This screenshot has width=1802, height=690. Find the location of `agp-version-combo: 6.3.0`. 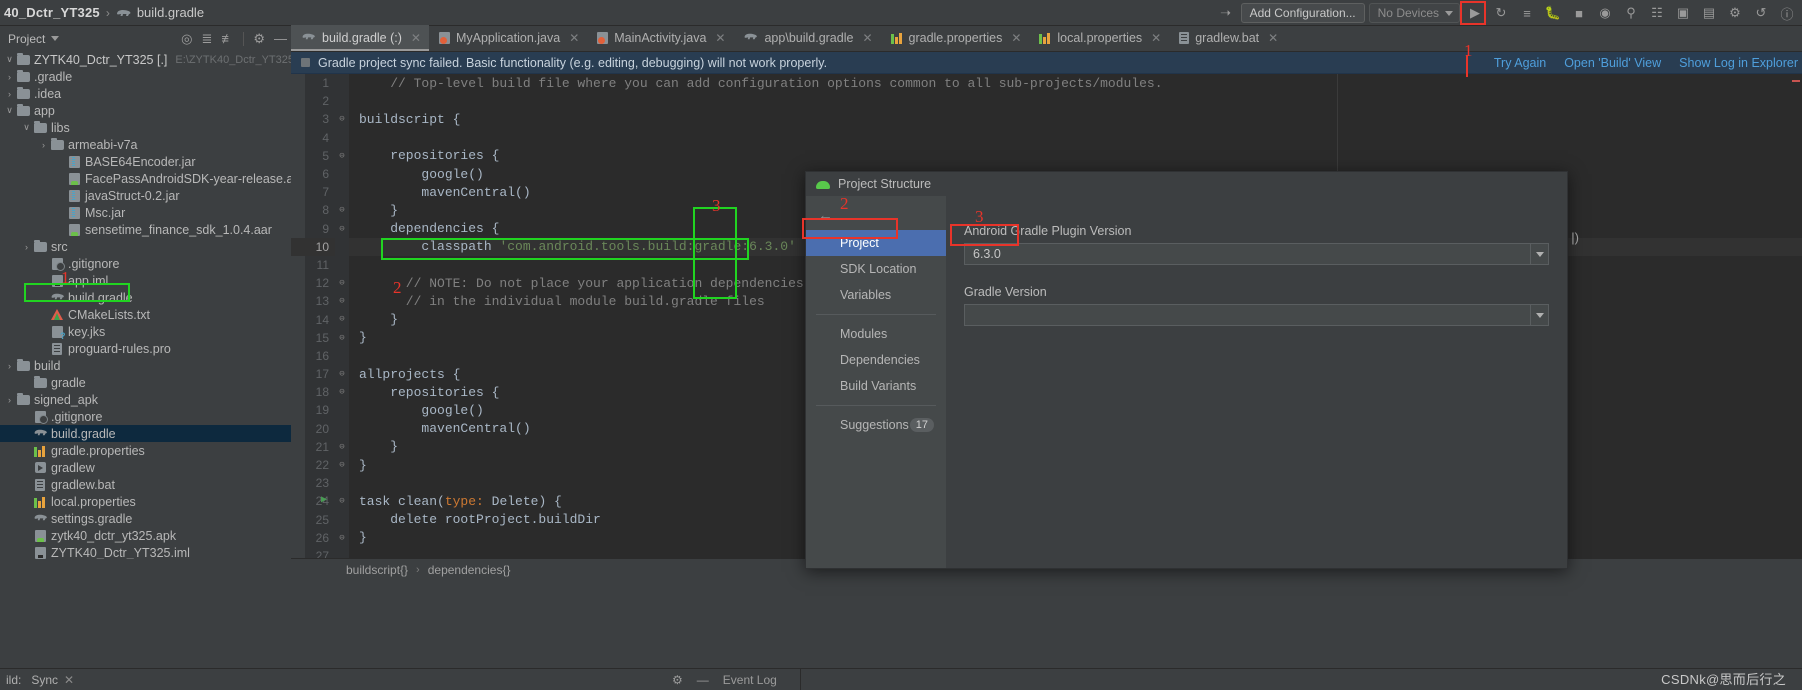

agp-version-combo: 6.3.0 is located at coordinates (1256, 254).